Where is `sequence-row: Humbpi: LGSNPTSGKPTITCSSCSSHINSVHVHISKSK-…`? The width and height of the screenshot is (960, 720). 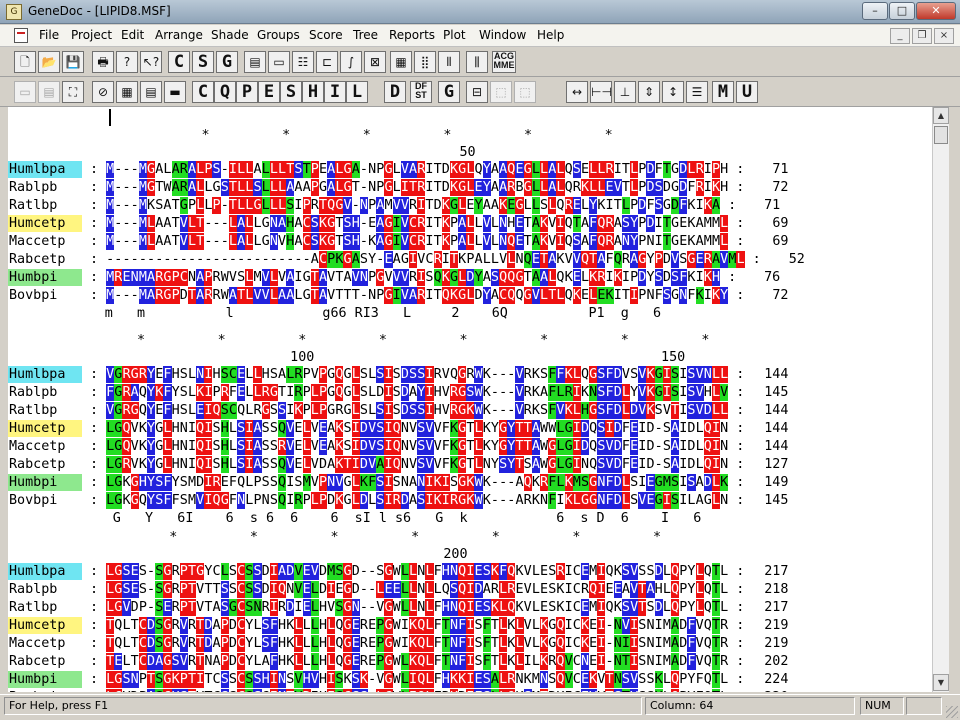
sequence-row: Humbpi: LGSNPTSGKPTITCSSCSSHINSVHVHISKSK-… is located at coordinates (470, 679).